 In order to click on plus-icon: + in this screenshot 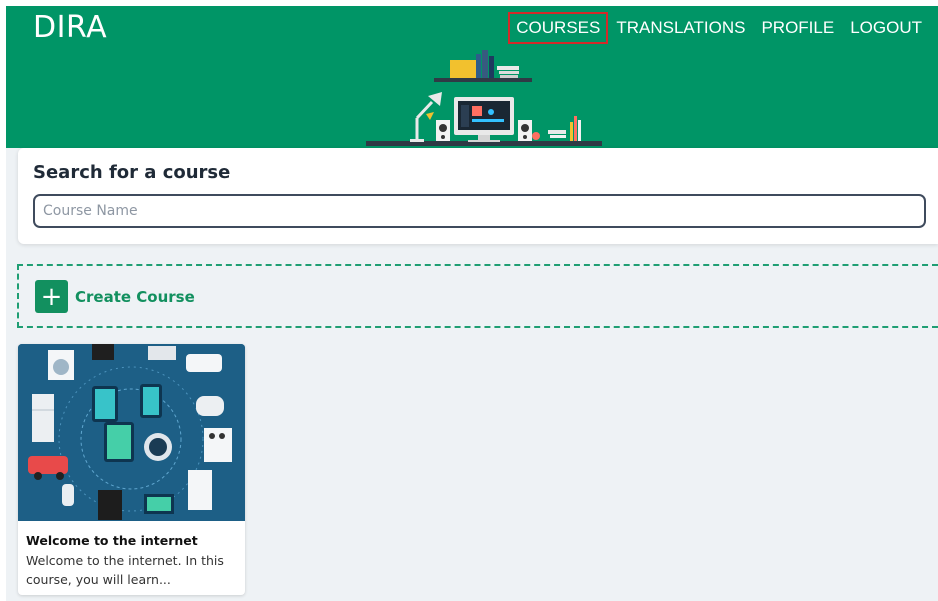, I will do `click(51, 296)`.